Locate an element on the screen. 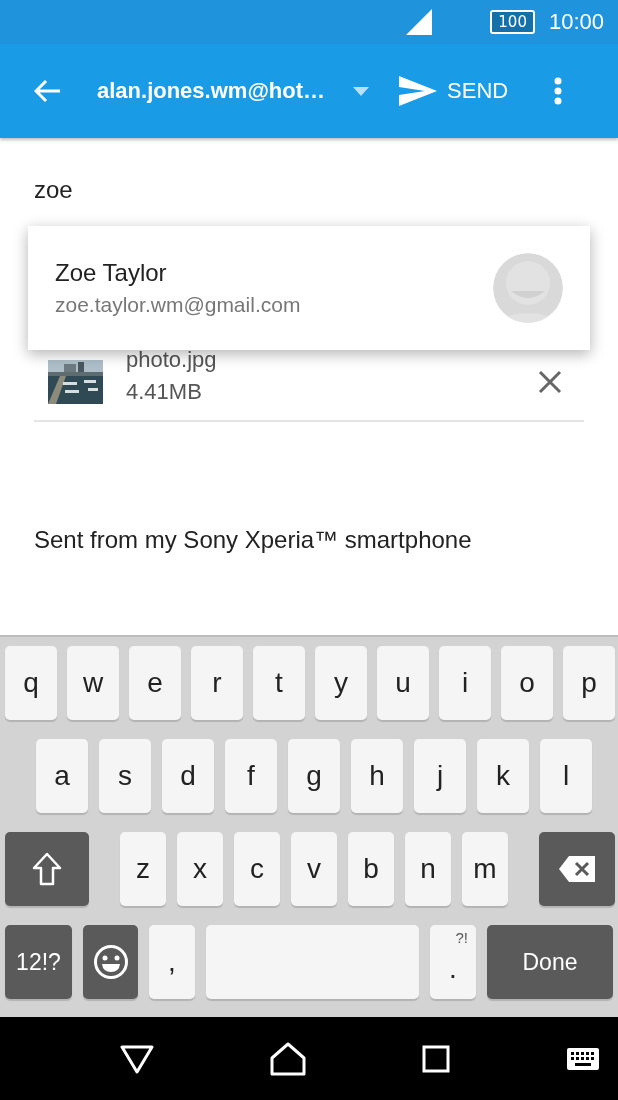 The height and width of the screenshot is (1100, 618). attachment-size: 4.41MB is located at coordinates (164, 392).